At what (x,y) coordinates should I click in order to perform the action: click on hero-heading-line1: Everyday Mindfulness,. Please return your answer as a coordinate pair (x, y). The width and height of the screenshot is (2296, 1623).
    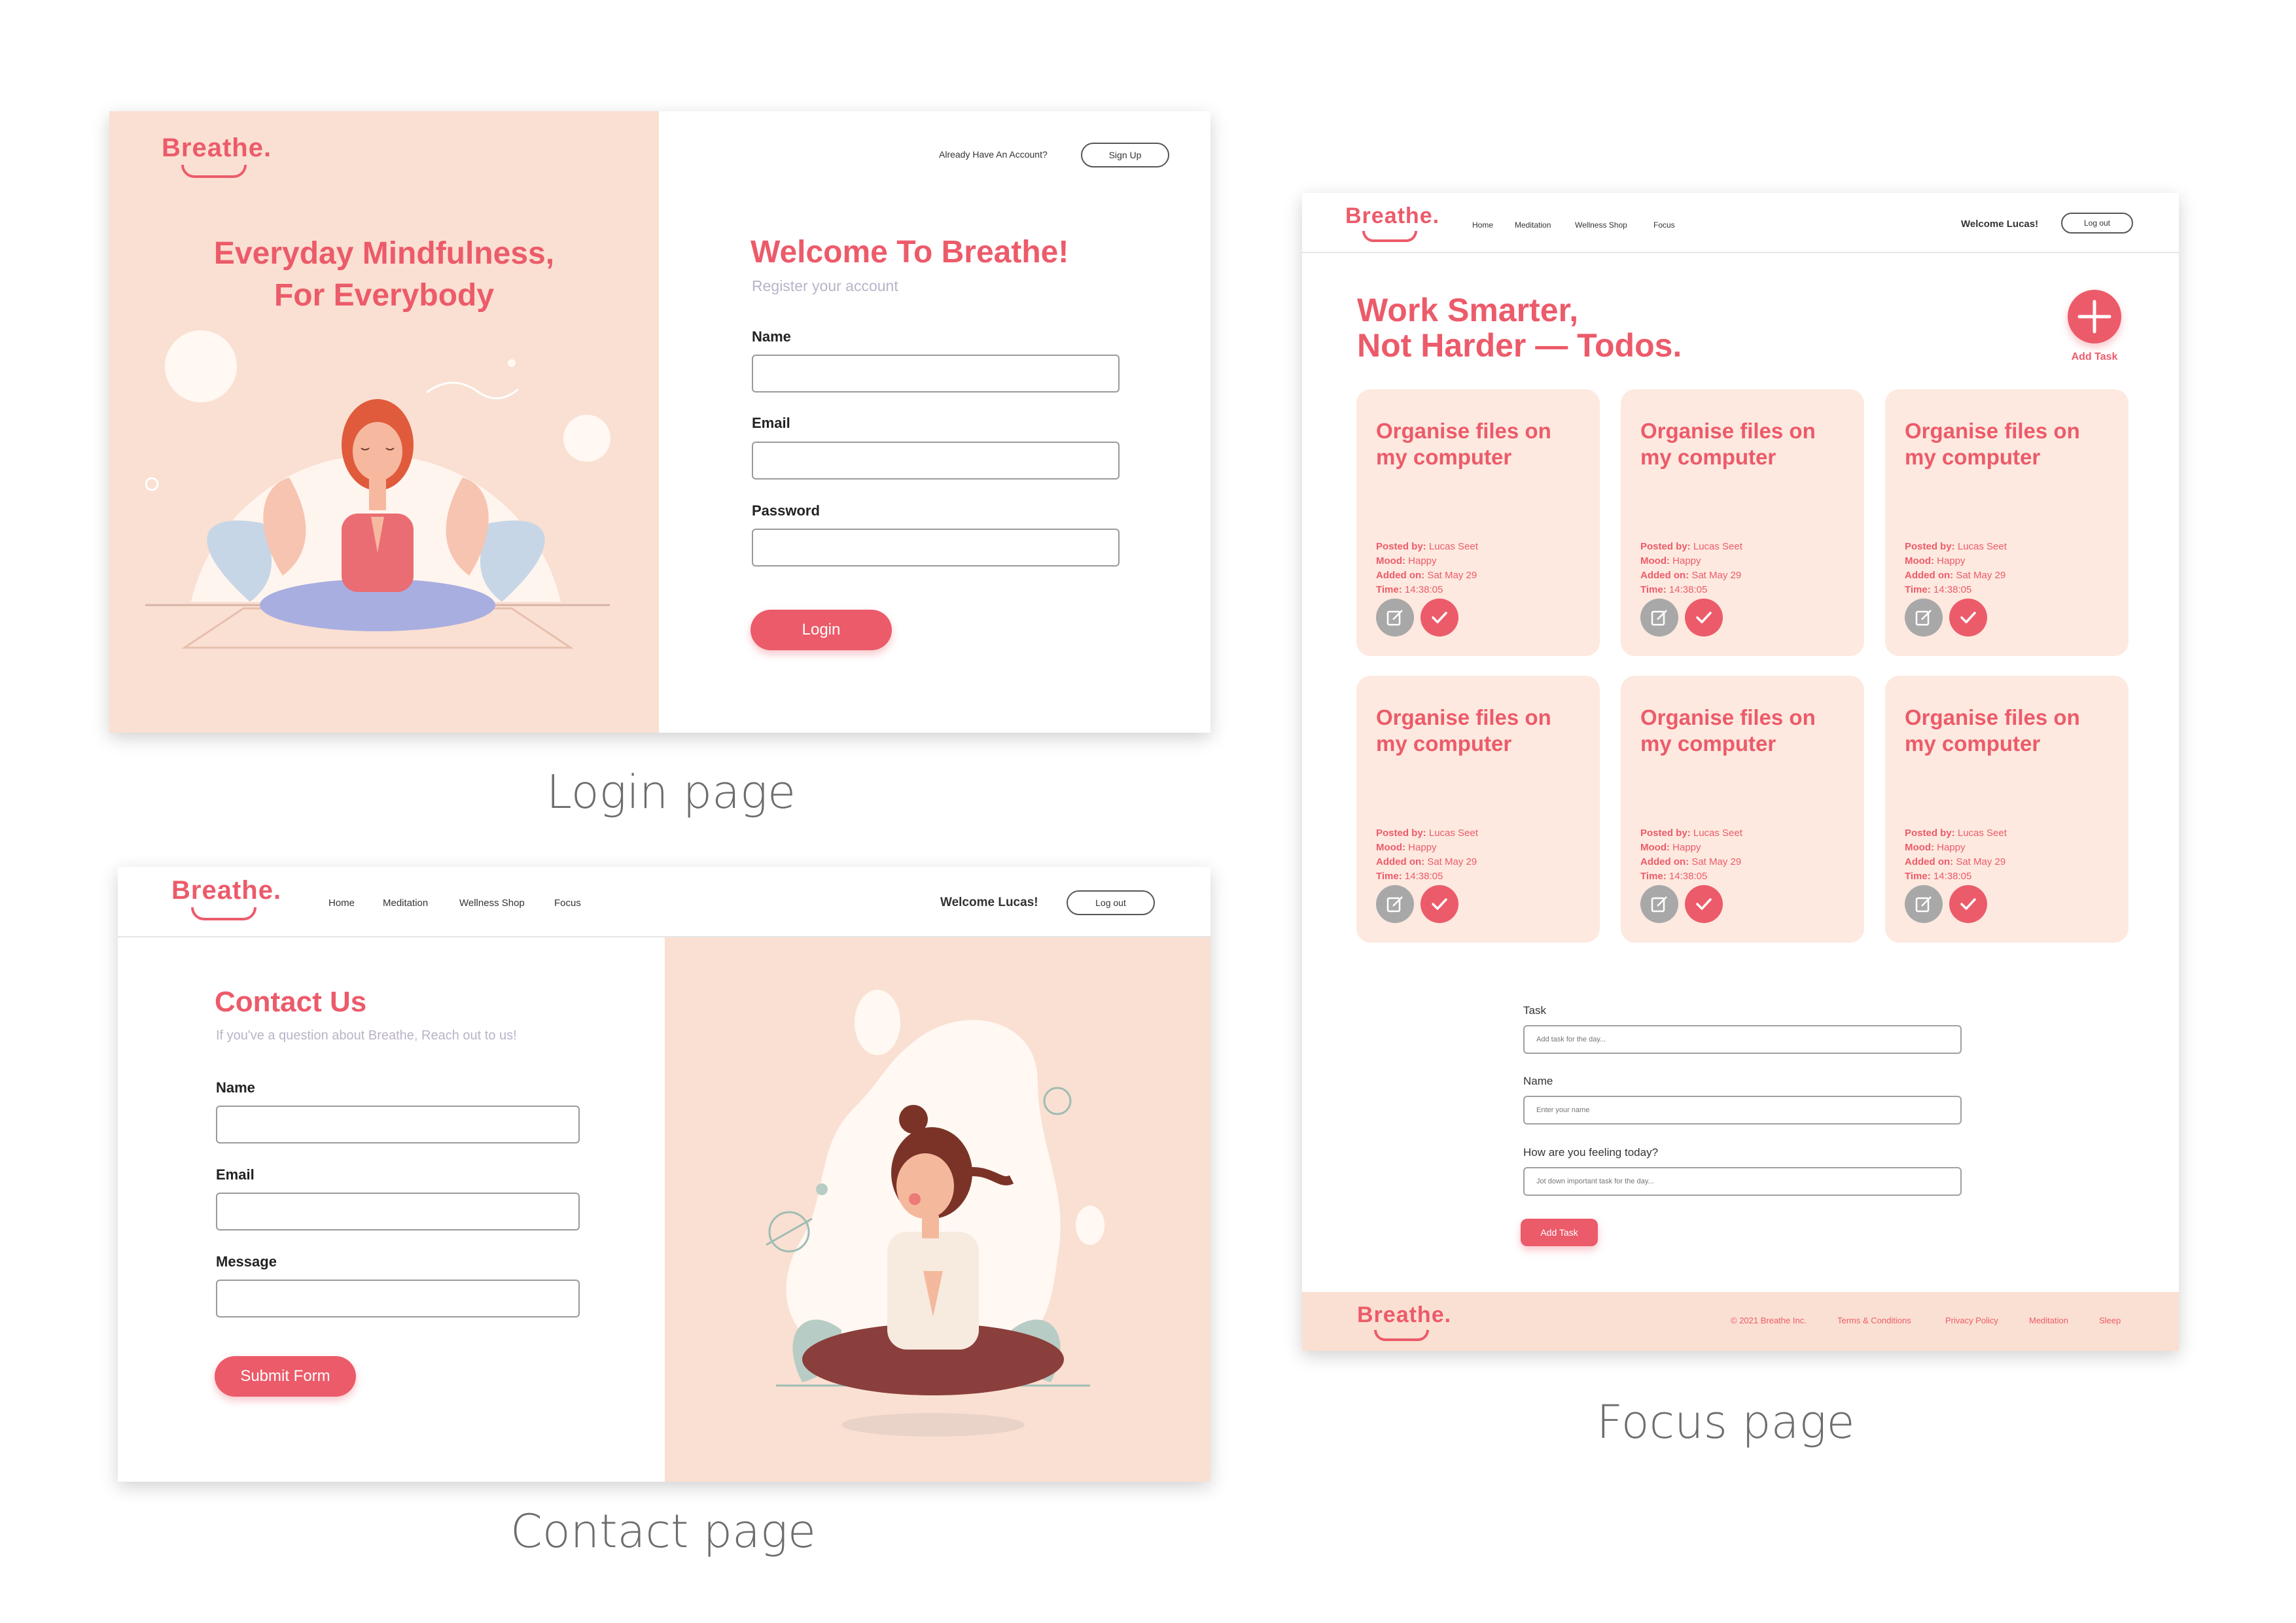
    Looking at the image, I should click on (384, 254).